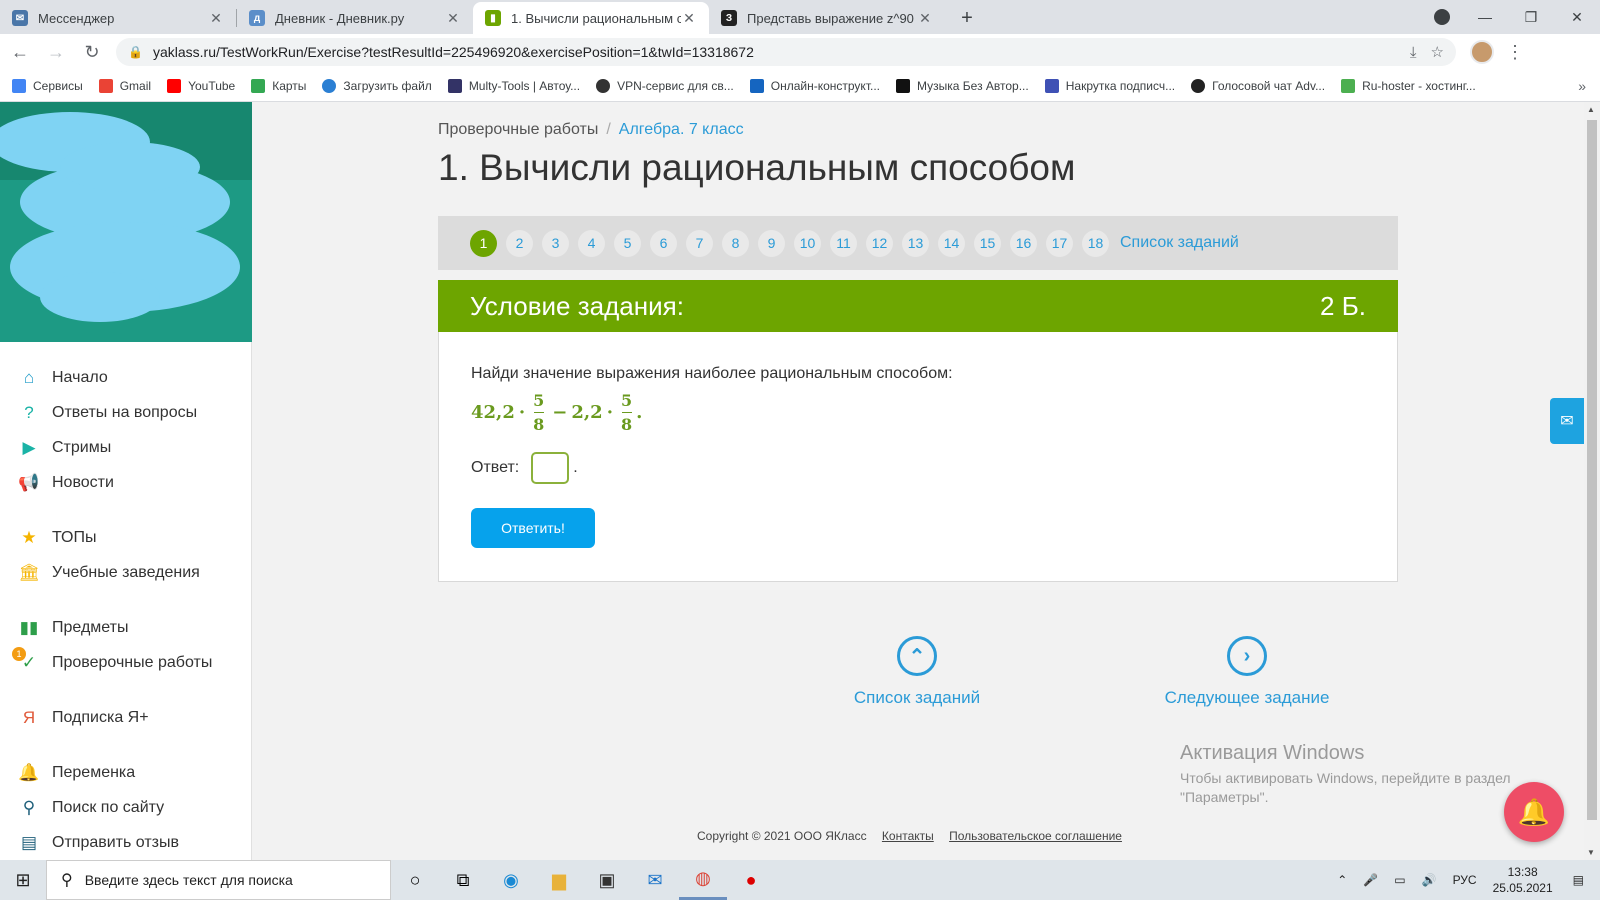  Describe the element at coordinates (1591, 109) in the screenshot. I see `scroll-up-icon: ▲` at that location.